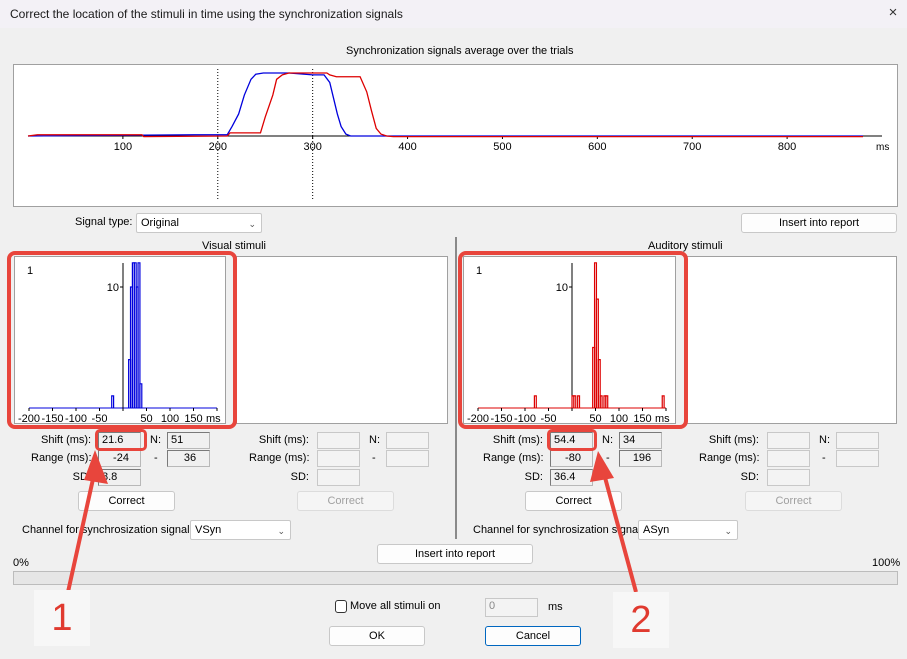 The image size is (907, 659). Describe the element at coordinates (279, 458) in the screenshot. I see `visual-corrected-range-label: Range (ms):` at that location.